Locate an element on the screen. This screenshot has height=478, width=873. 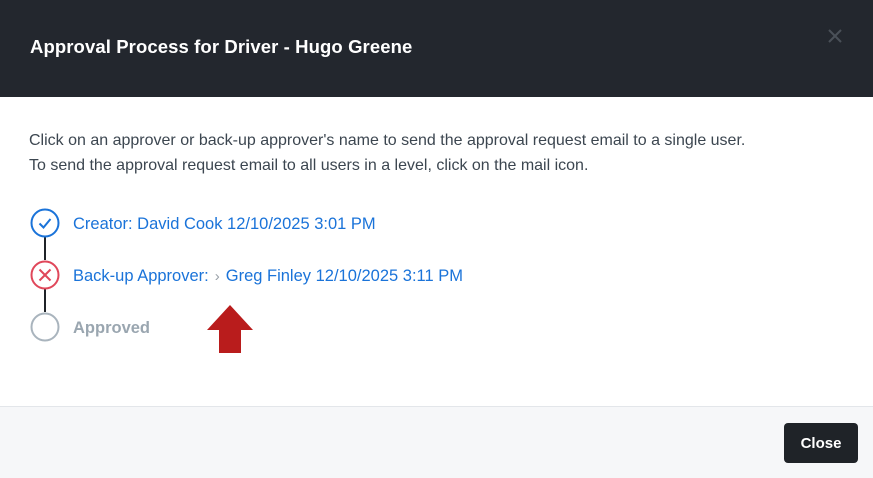
backup-approver-role-label: Back-up Approver: is located at coordinates (141, 276).